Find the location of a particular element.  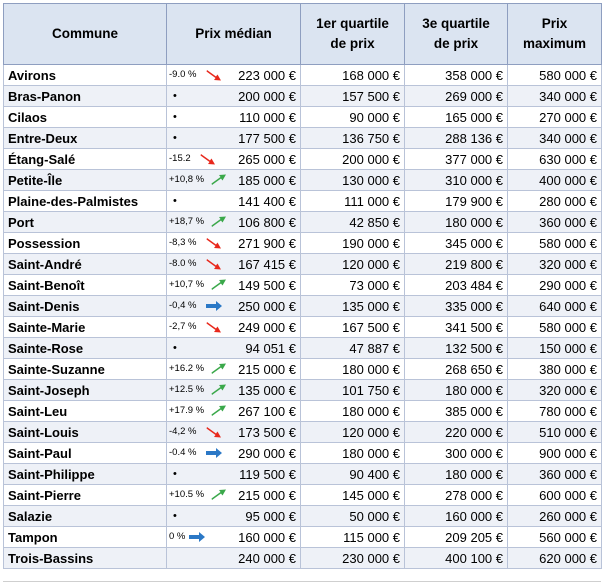

max-price-value: 580 000 € is located at coordinates (554, 243).